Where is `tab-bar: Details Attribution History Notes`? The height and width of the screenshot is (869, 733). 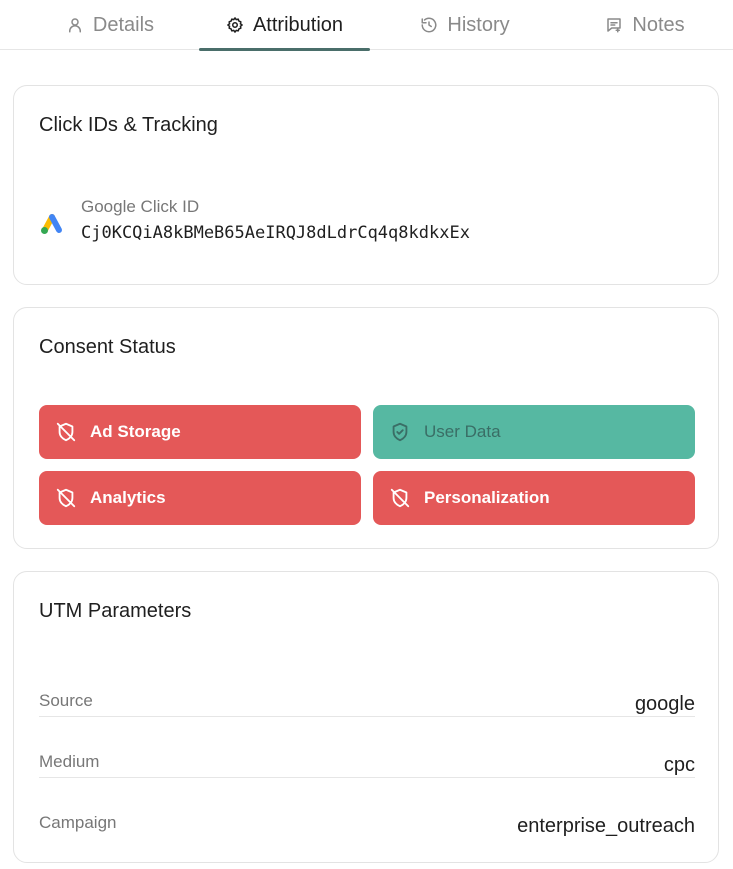
tab-bar: Details Attribution History Notes is located at coordinates (366, 25).